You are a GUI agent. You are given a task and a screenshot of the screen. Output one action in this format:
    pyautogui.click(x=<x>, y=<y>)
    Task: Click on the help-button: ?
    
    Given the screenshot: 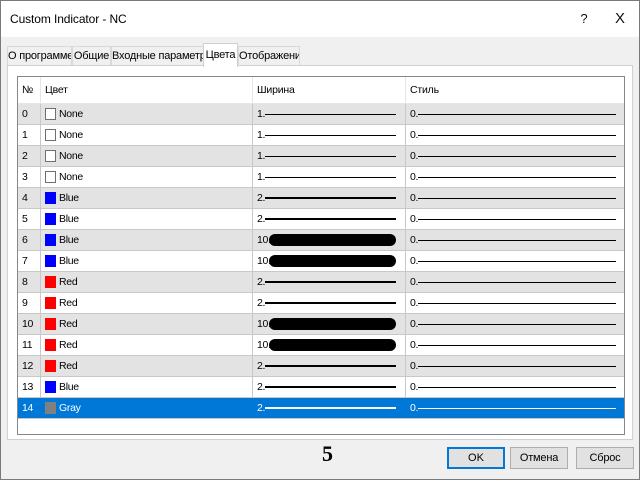 What is the action you would take?
    pyautogui.click(x=584, y=19)
    